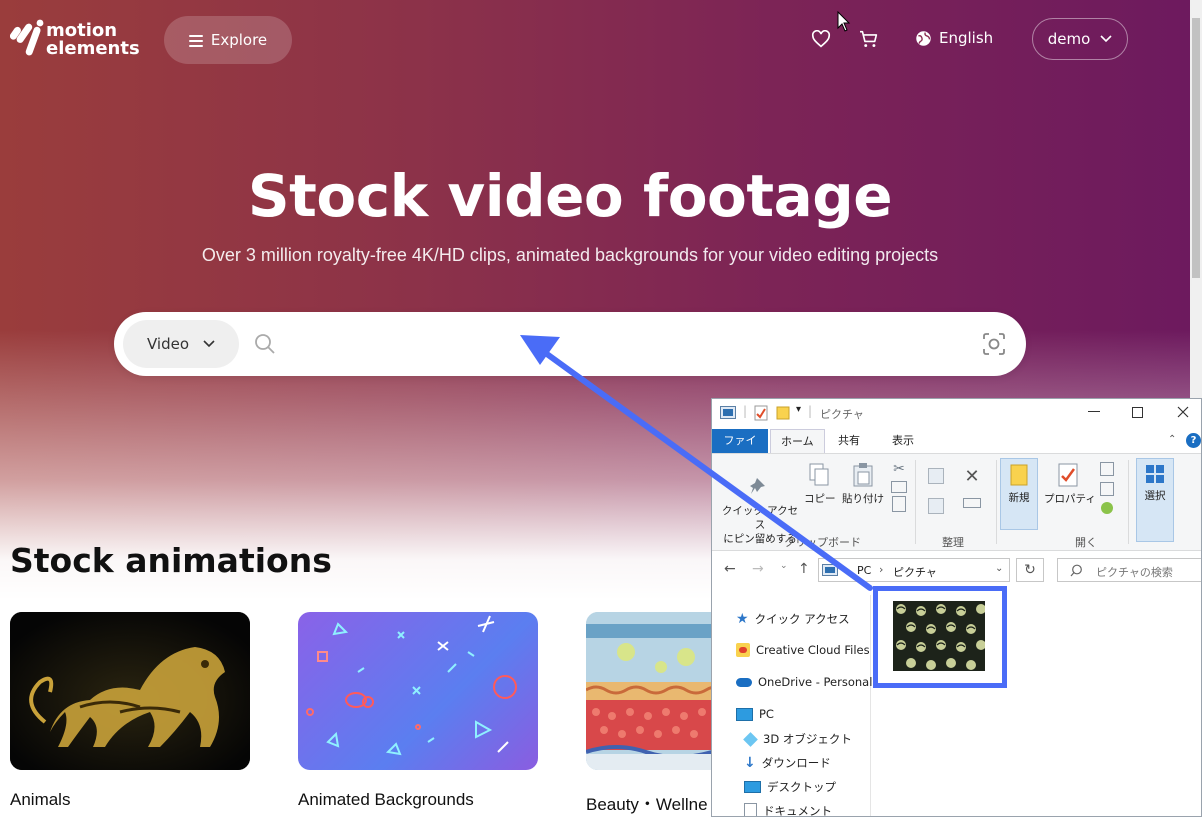 The height and width of the screenshot is (817, 1202). I want to click on minimize-icon, so click(1094, 412).